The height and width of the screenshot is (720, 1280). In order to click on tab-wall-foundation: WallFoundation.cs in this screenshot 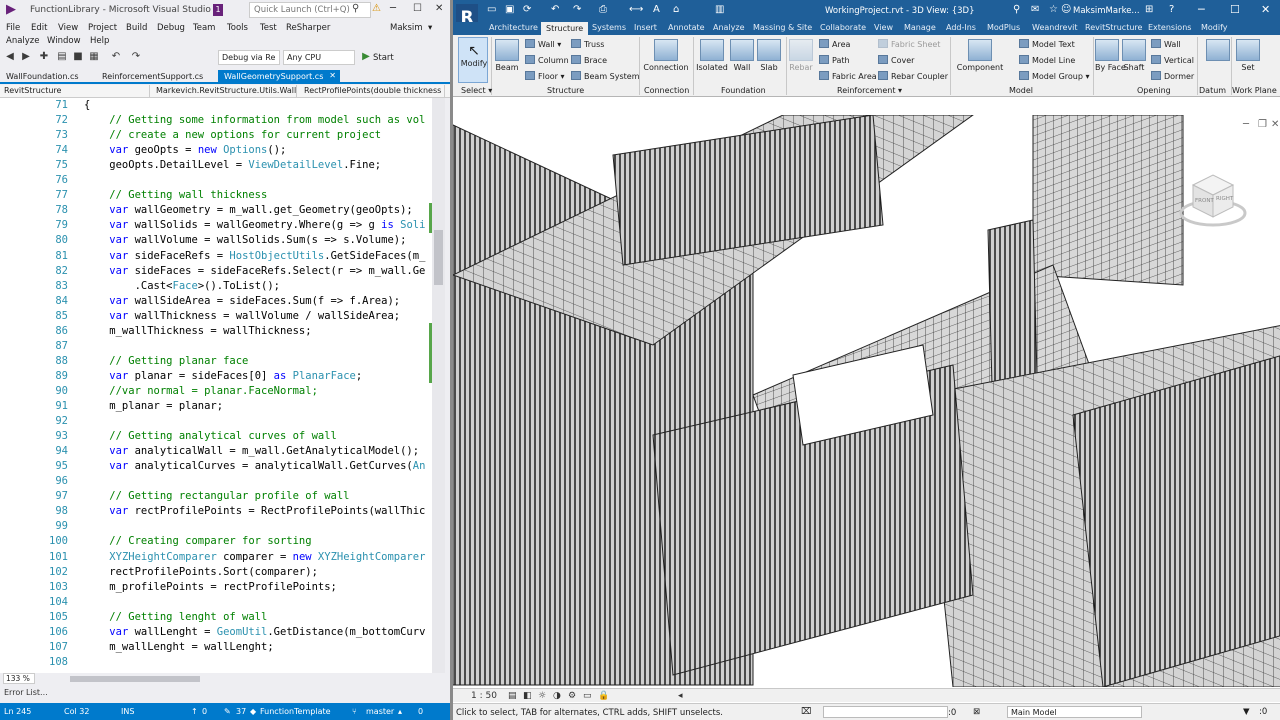, I will do `click(42, 77)`.